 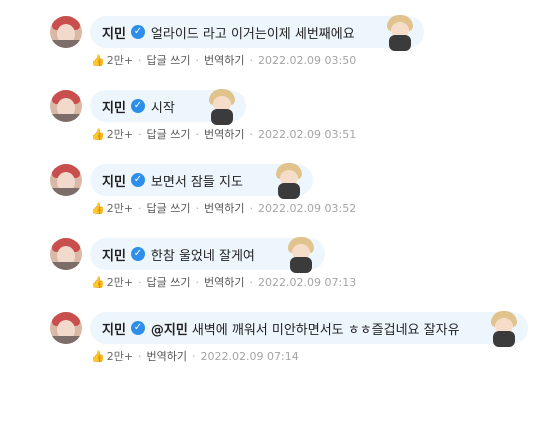 I want to click on comment-meta: 👍 2만+ · 답글 쓰기 · 번역하기 · 2022.02.09 03:50, so click(x=223, y=60).